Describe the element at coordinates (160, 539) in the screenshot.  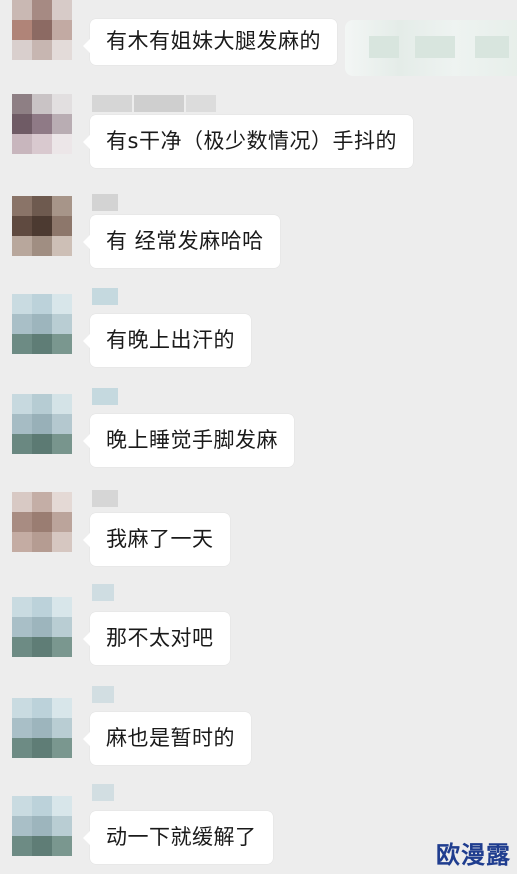
I see `message-text: 我麻了一天` at that location.